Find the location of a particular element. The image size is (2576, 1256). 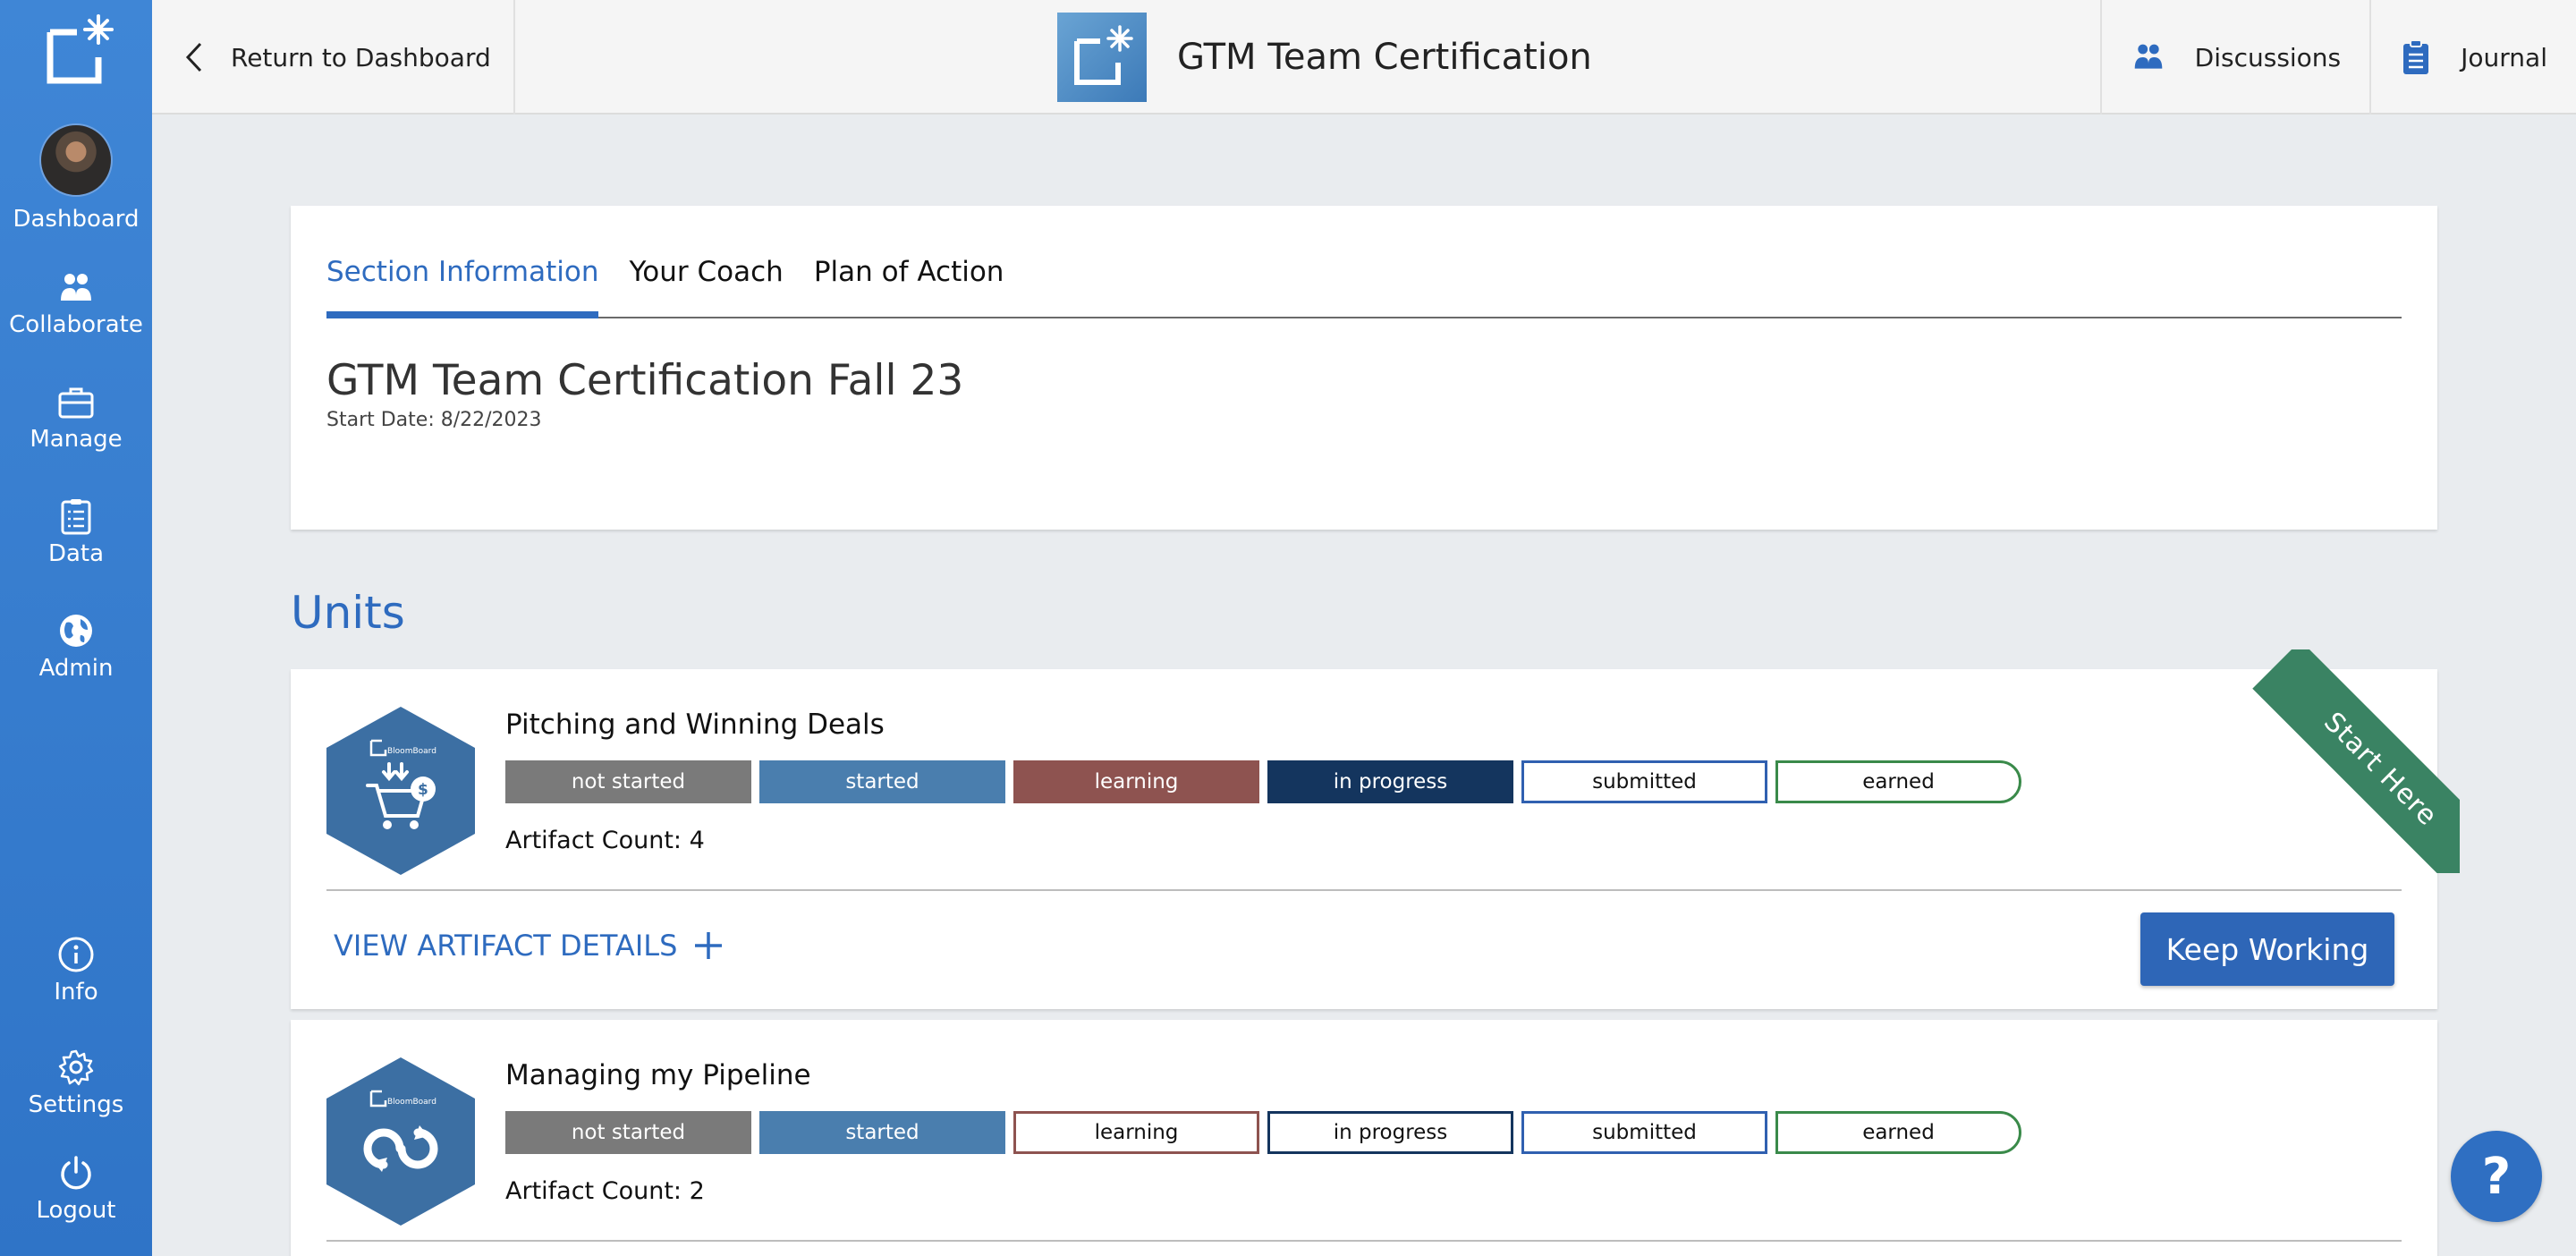

units-heading: Units is located at coordinates (348, 613).